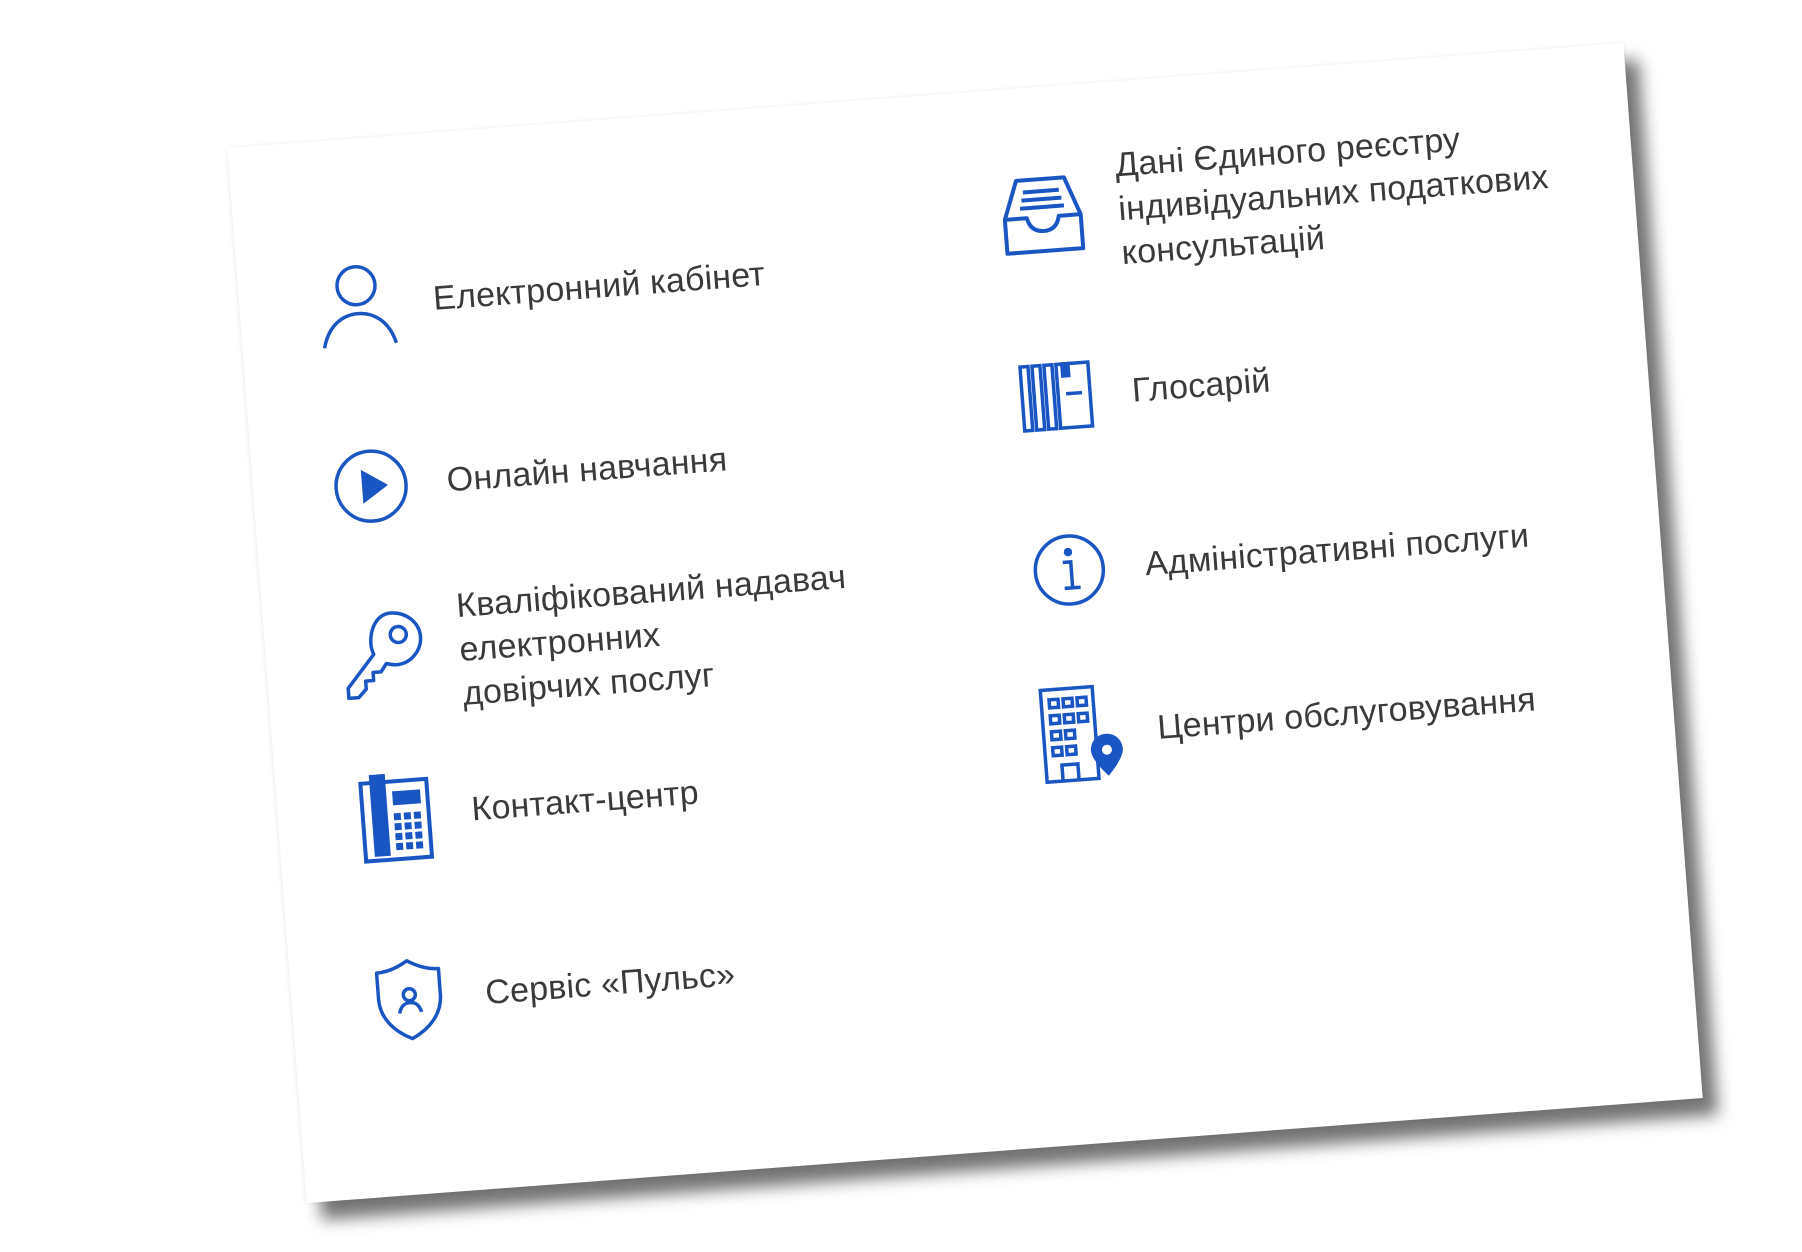 Image resolution: width=1802 pixels, height=1252 pixels. What do you see at coordinates (395, 815) in the screenshot?
I see `desk-phone-icon` at bounding box center [395, 815].